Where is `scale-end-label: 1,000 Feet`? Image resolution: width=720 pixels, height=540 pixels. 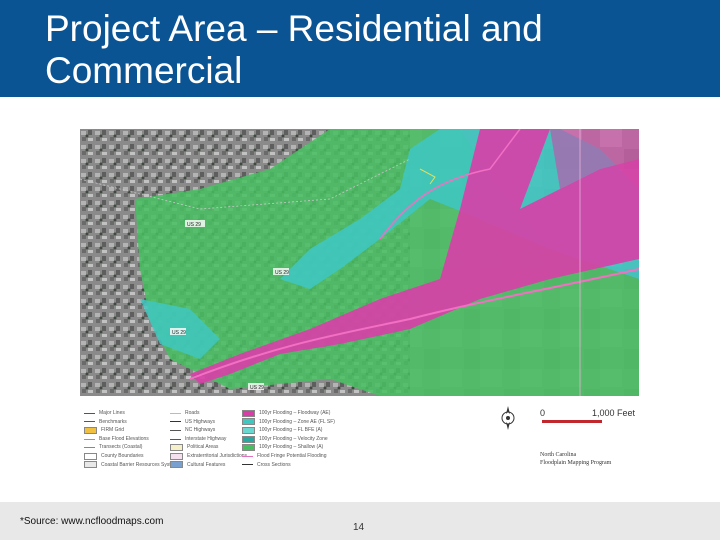 scale-end-label: 1,000 Feet is located at coordinates (614, 413).